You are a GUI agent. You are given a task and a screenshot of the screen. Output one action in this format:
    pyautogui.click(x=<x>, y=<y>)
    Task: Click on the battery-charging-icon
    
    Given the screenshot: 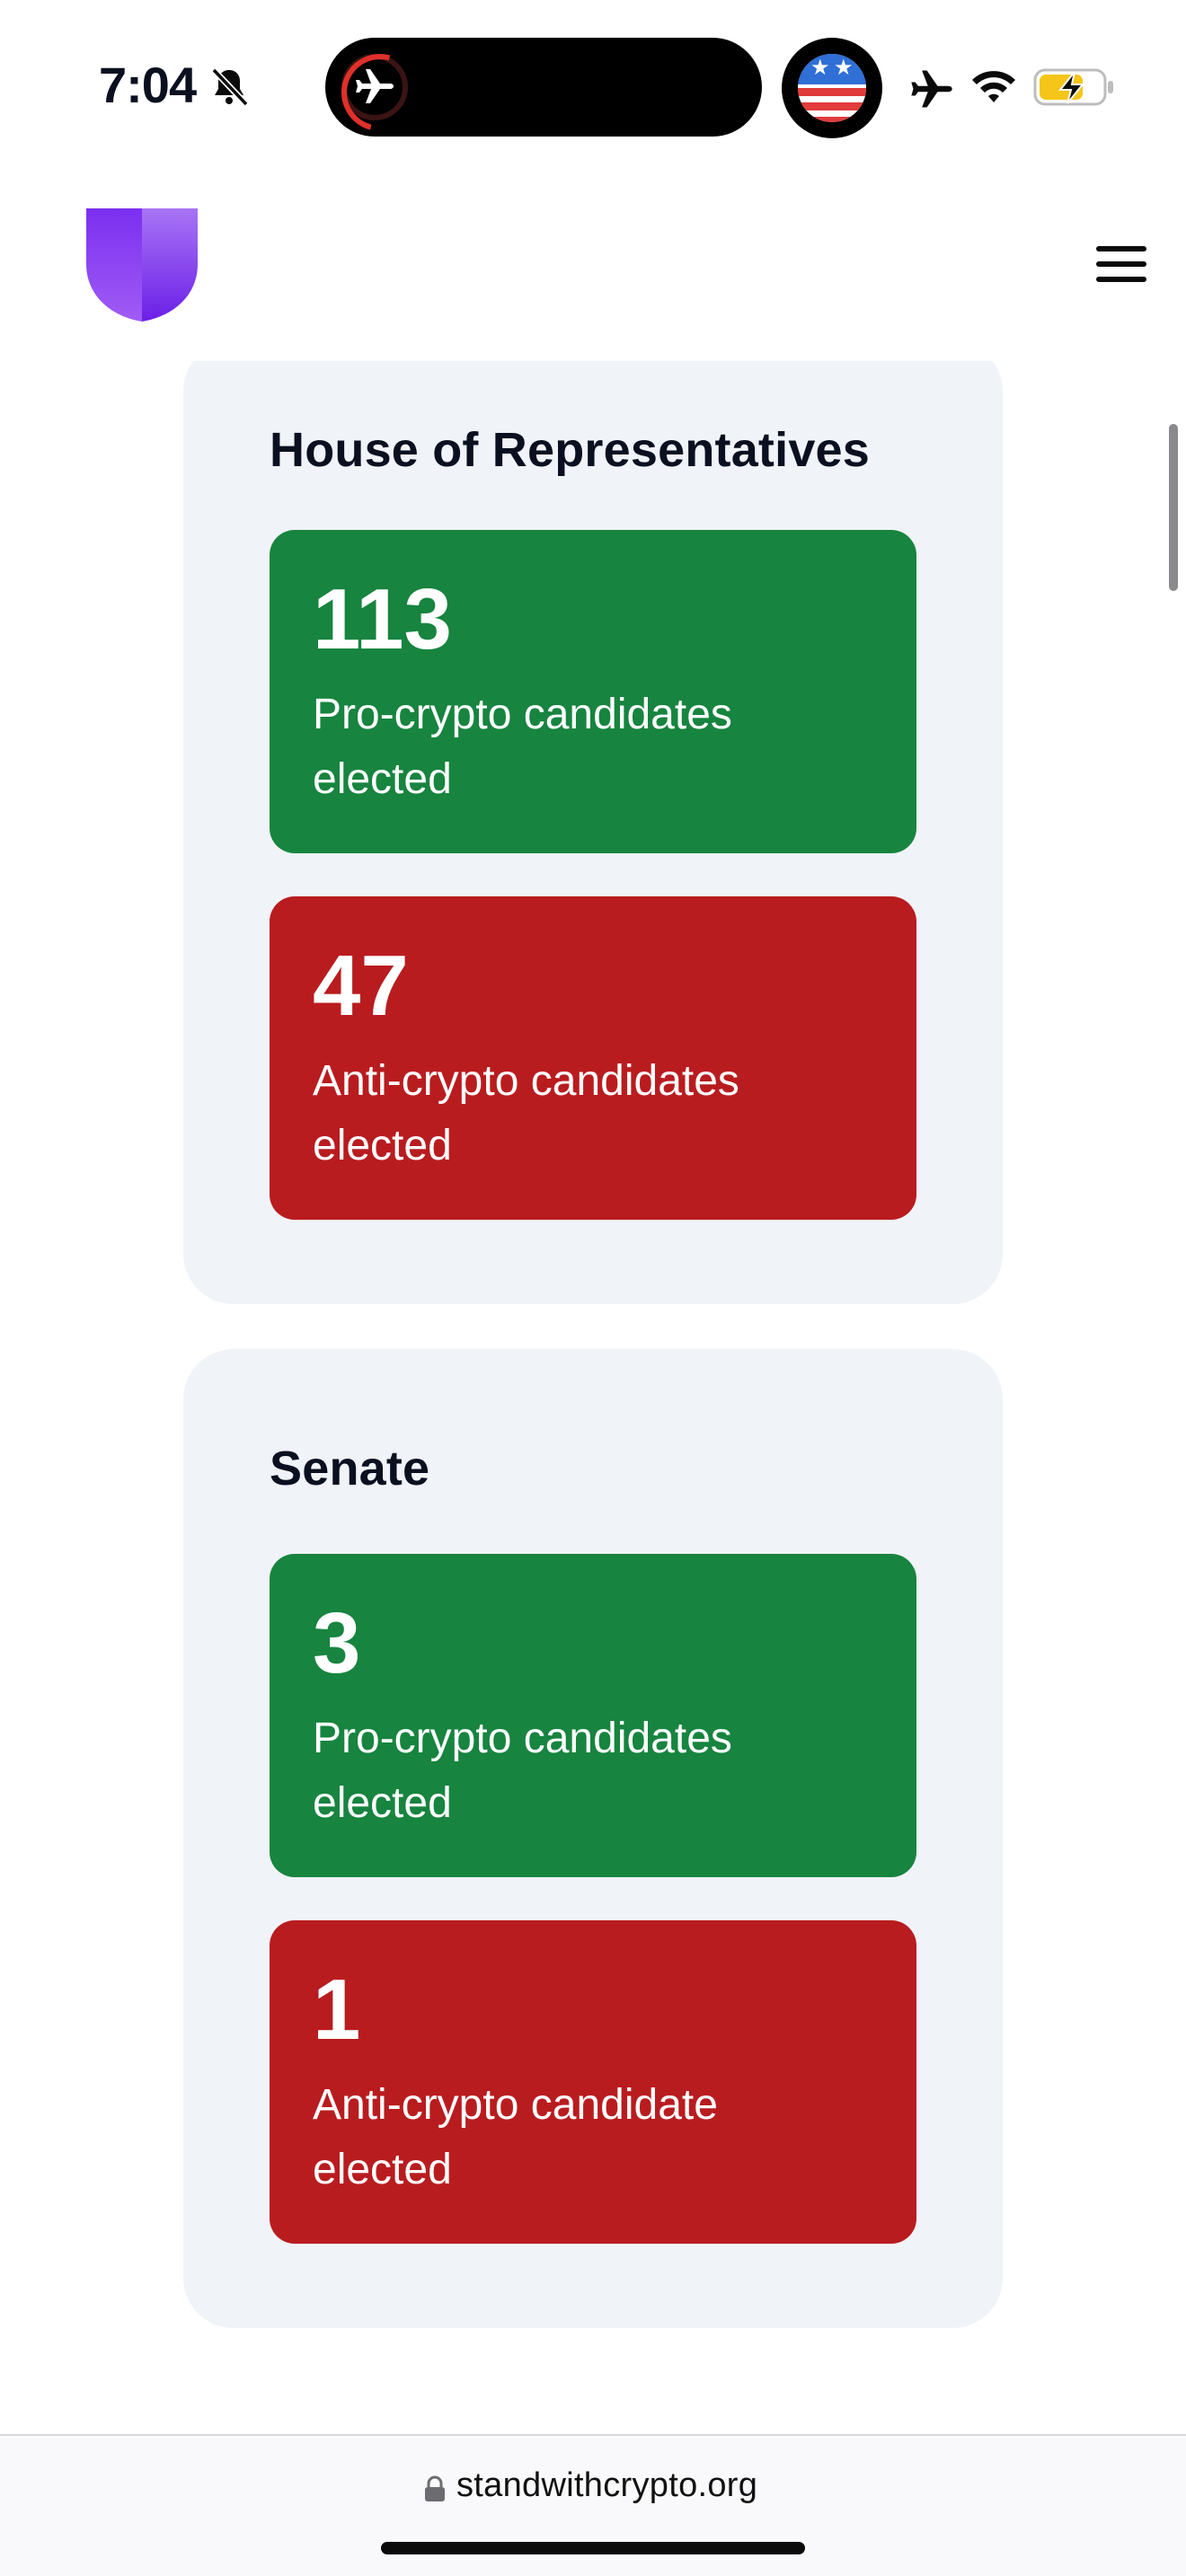 What is the action you would take?
    pyautogui.click(x=1073, y=87)
    